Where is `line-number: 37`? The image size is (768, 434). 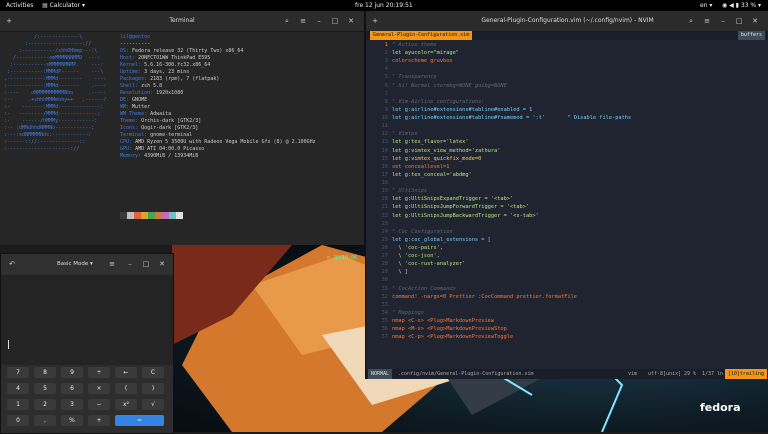 line-number: 37 is located at coordinates (384, 337).